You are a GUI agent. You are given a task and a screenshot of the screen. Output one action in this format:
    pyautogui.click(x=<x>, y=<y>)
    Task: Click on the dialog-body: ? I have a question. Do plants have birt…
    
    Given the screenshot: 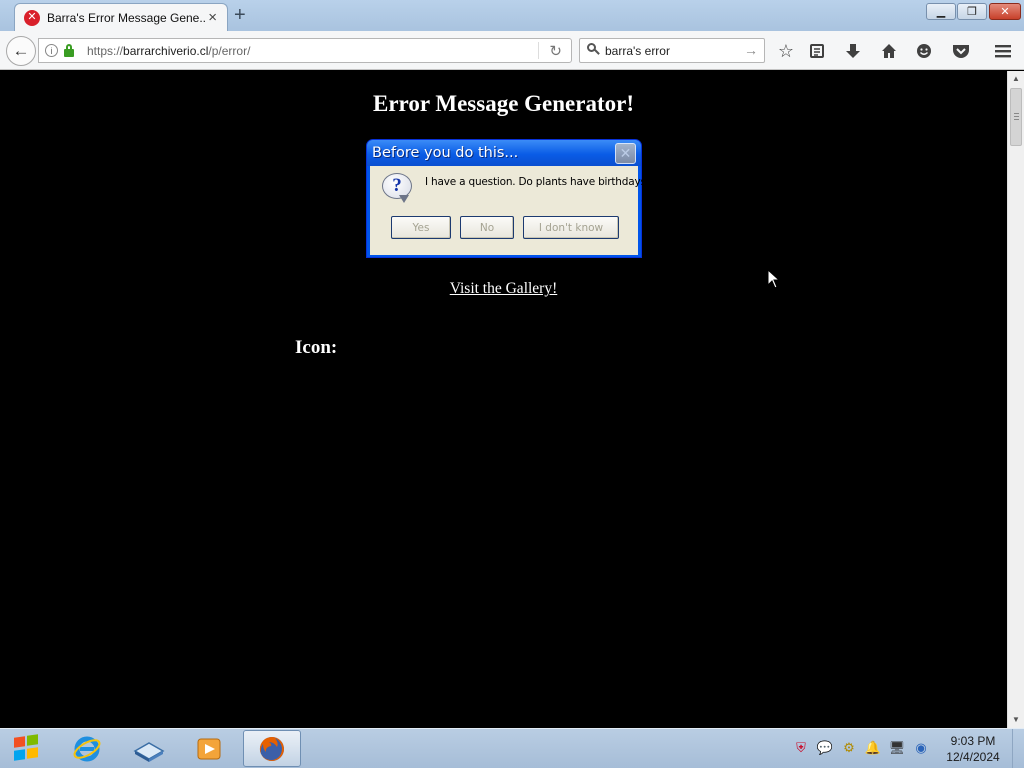 What is the action you would take?
    pyautogui.click(x=510, y=210)
    